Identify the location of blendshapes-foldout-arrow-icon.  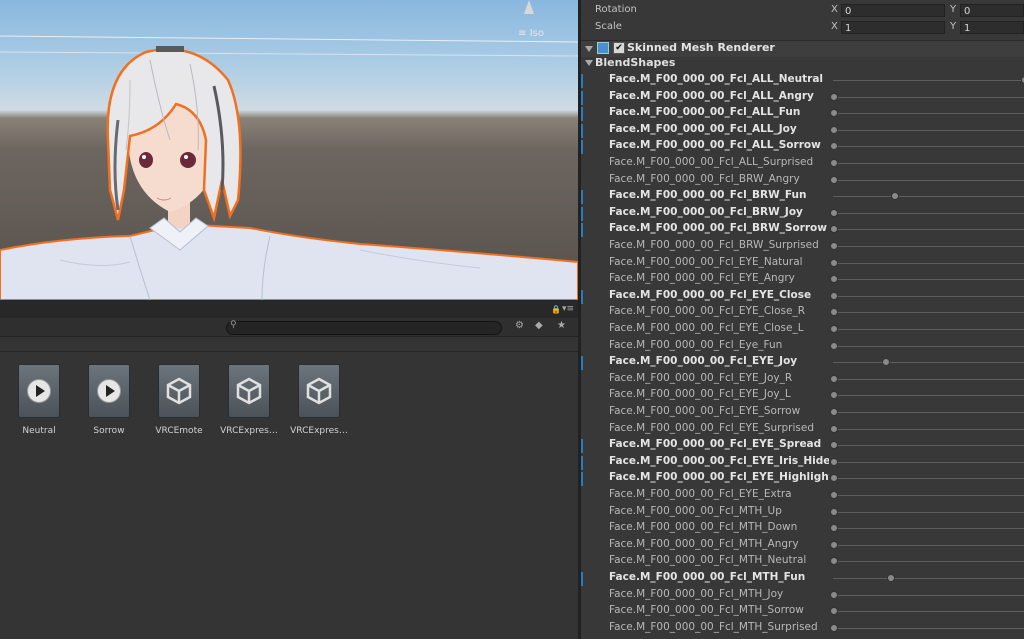
(589, 63).